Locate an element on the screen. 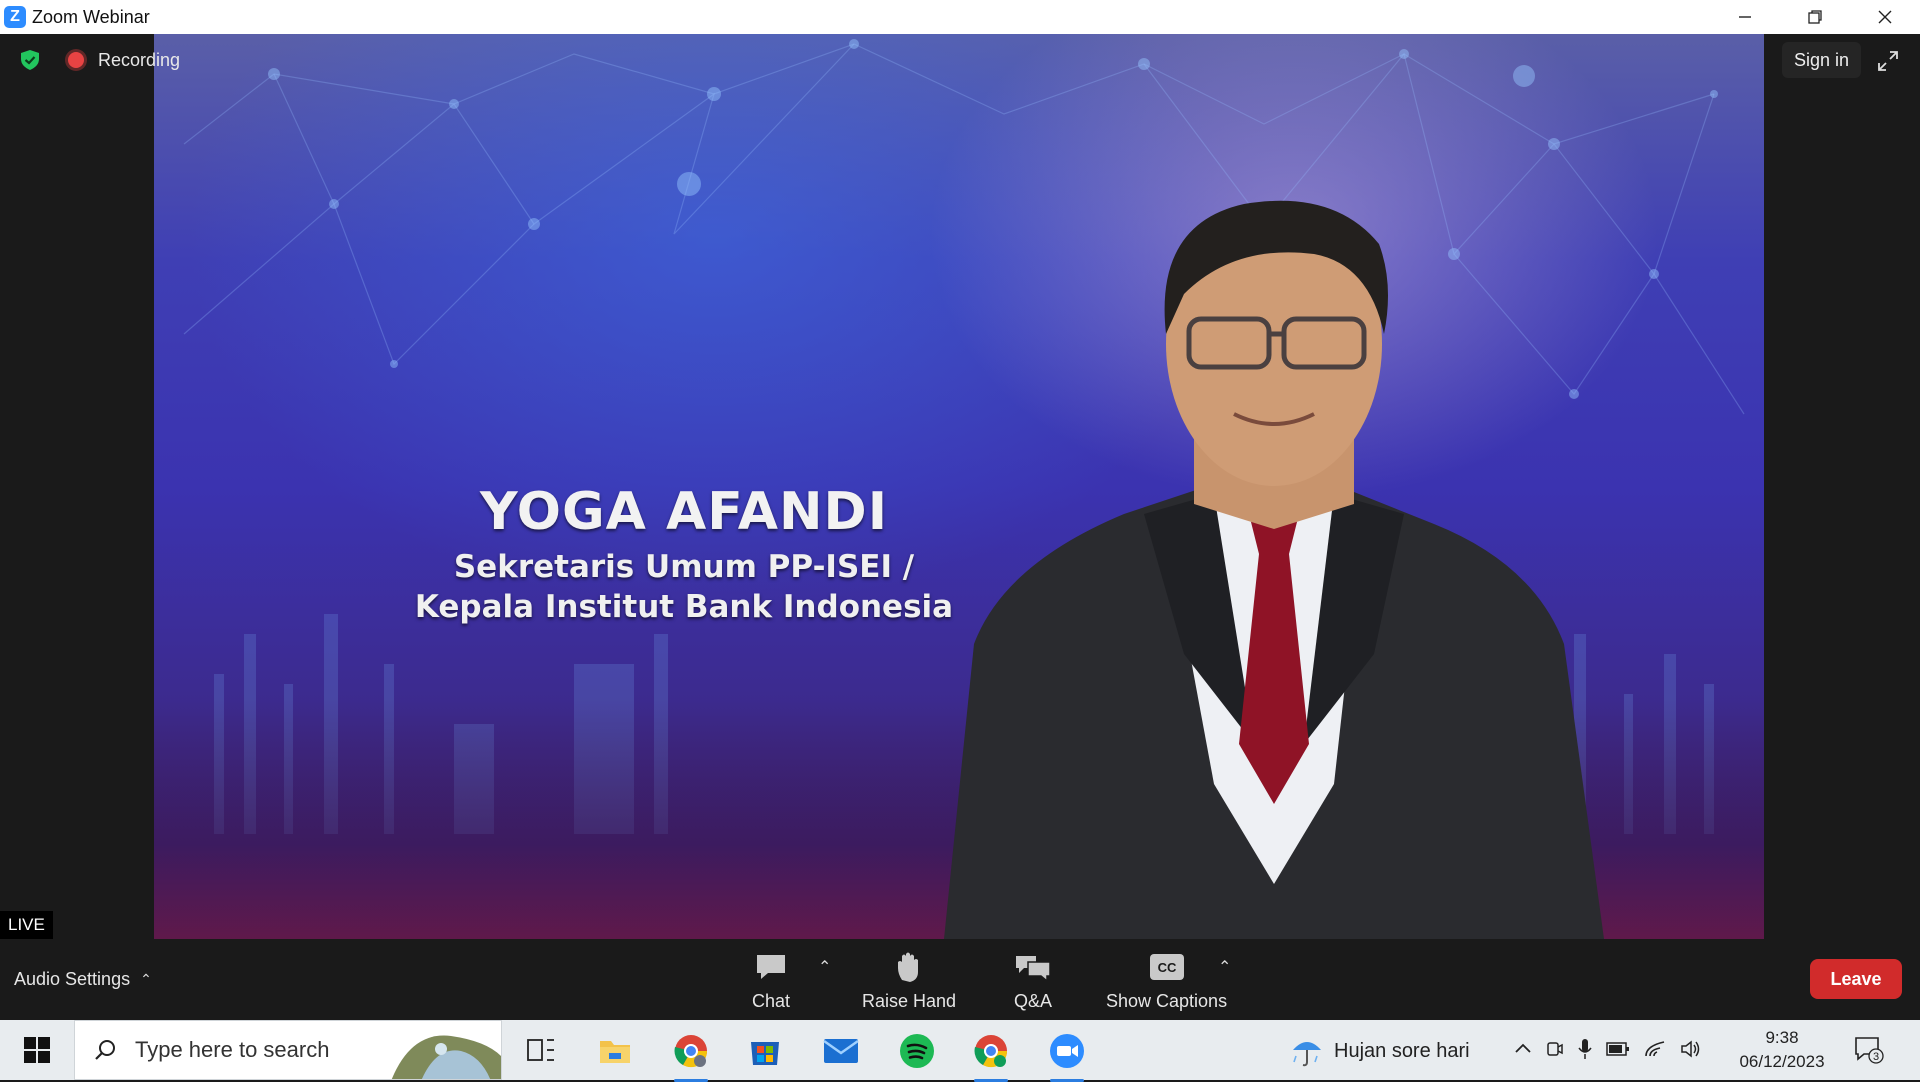 This screenshot has height=1082, width=1920. weather-label: Hujan sore hari is located at coordinates (1402, 1050).